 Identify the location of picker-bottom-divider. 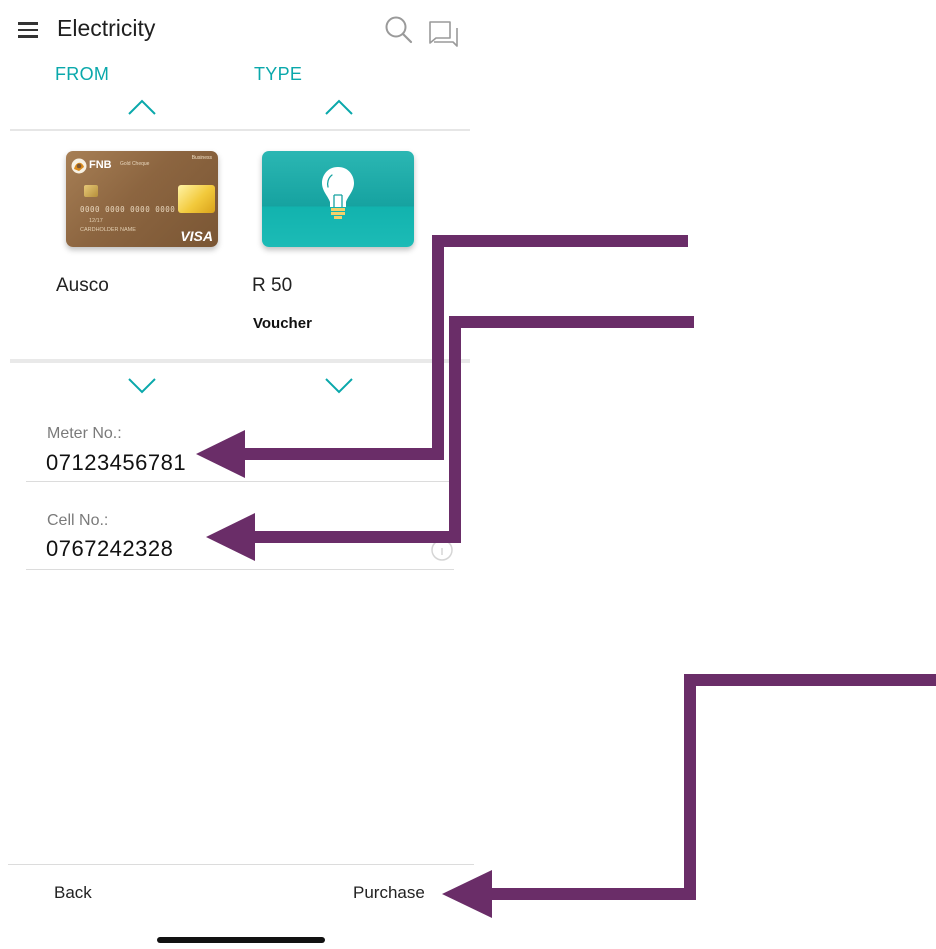
(240, 361).